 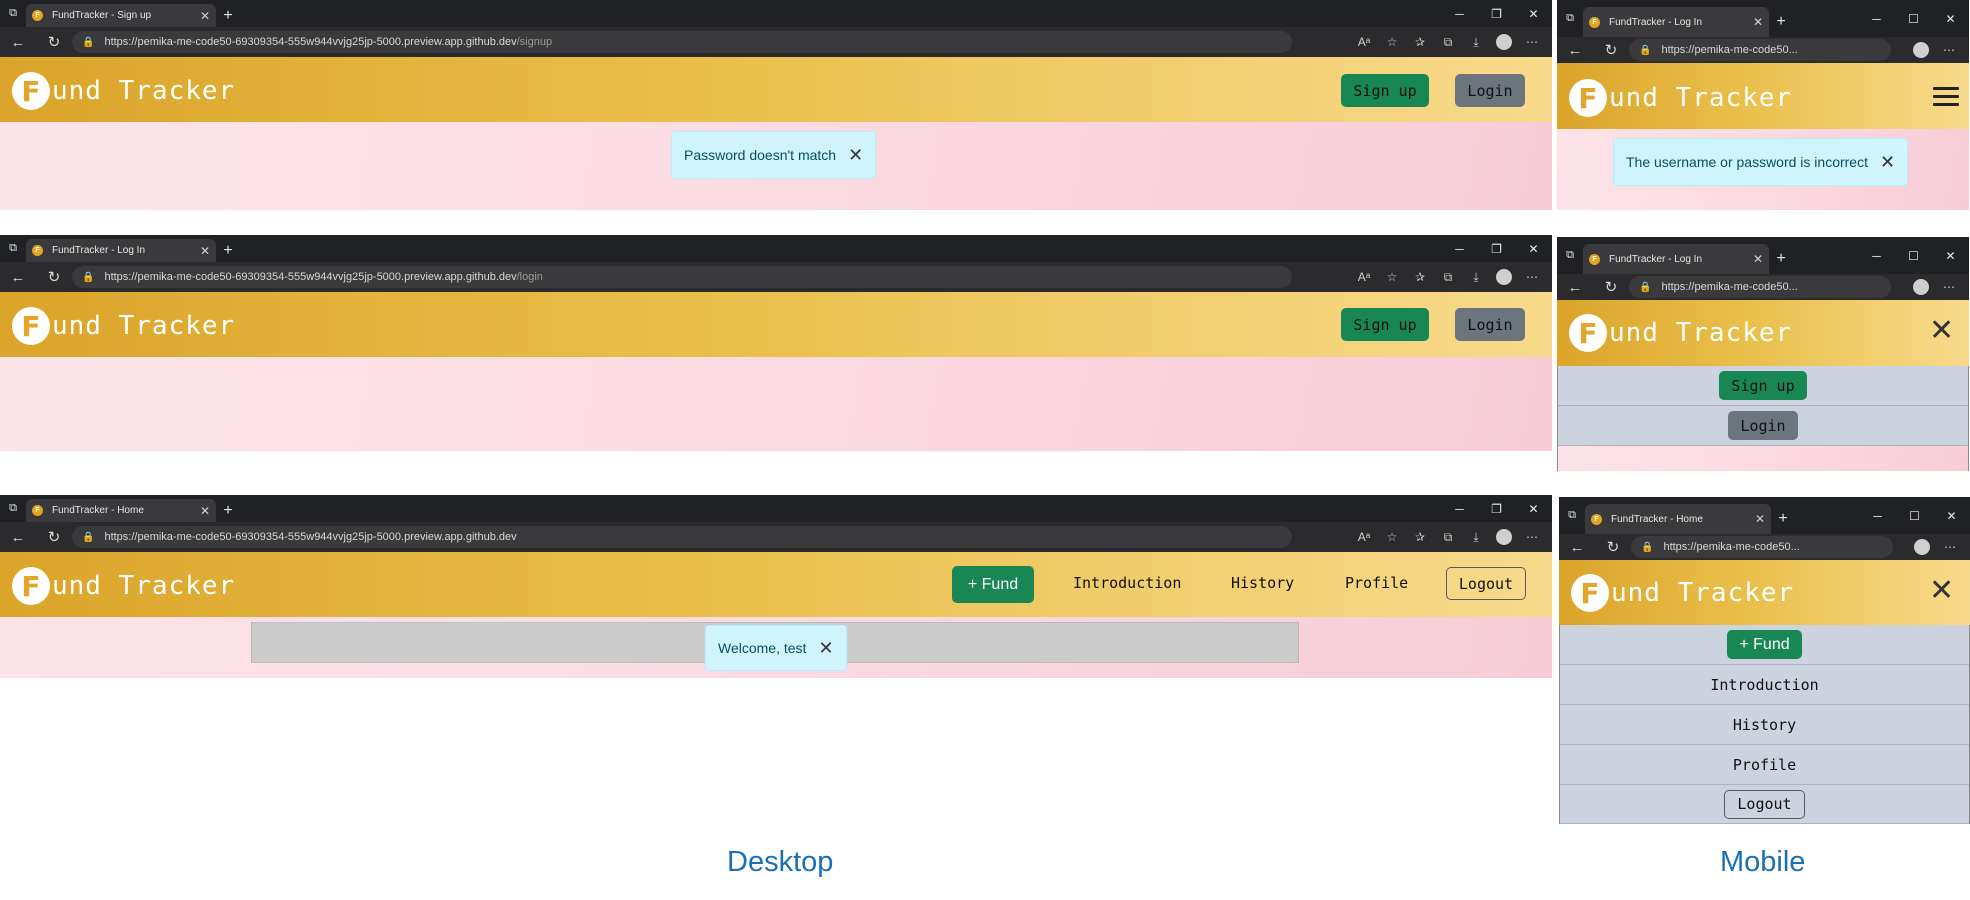 What do you see at coordinates (1678, 519) in the screenshot?
I see `browser-tab: F FundTracker - Home ✕` at bounding box center [1678, 519].